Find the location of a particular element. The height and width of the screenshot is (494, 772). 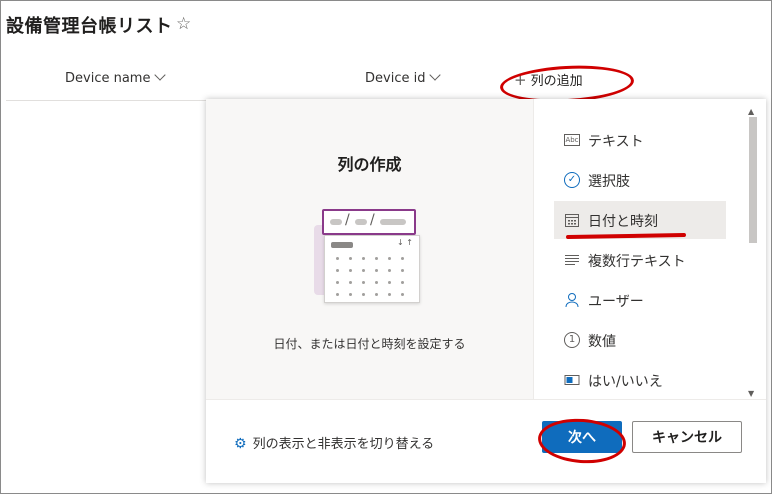

type-list-scrollbar: ▲ ▼ is located at coordinates (753, 253).